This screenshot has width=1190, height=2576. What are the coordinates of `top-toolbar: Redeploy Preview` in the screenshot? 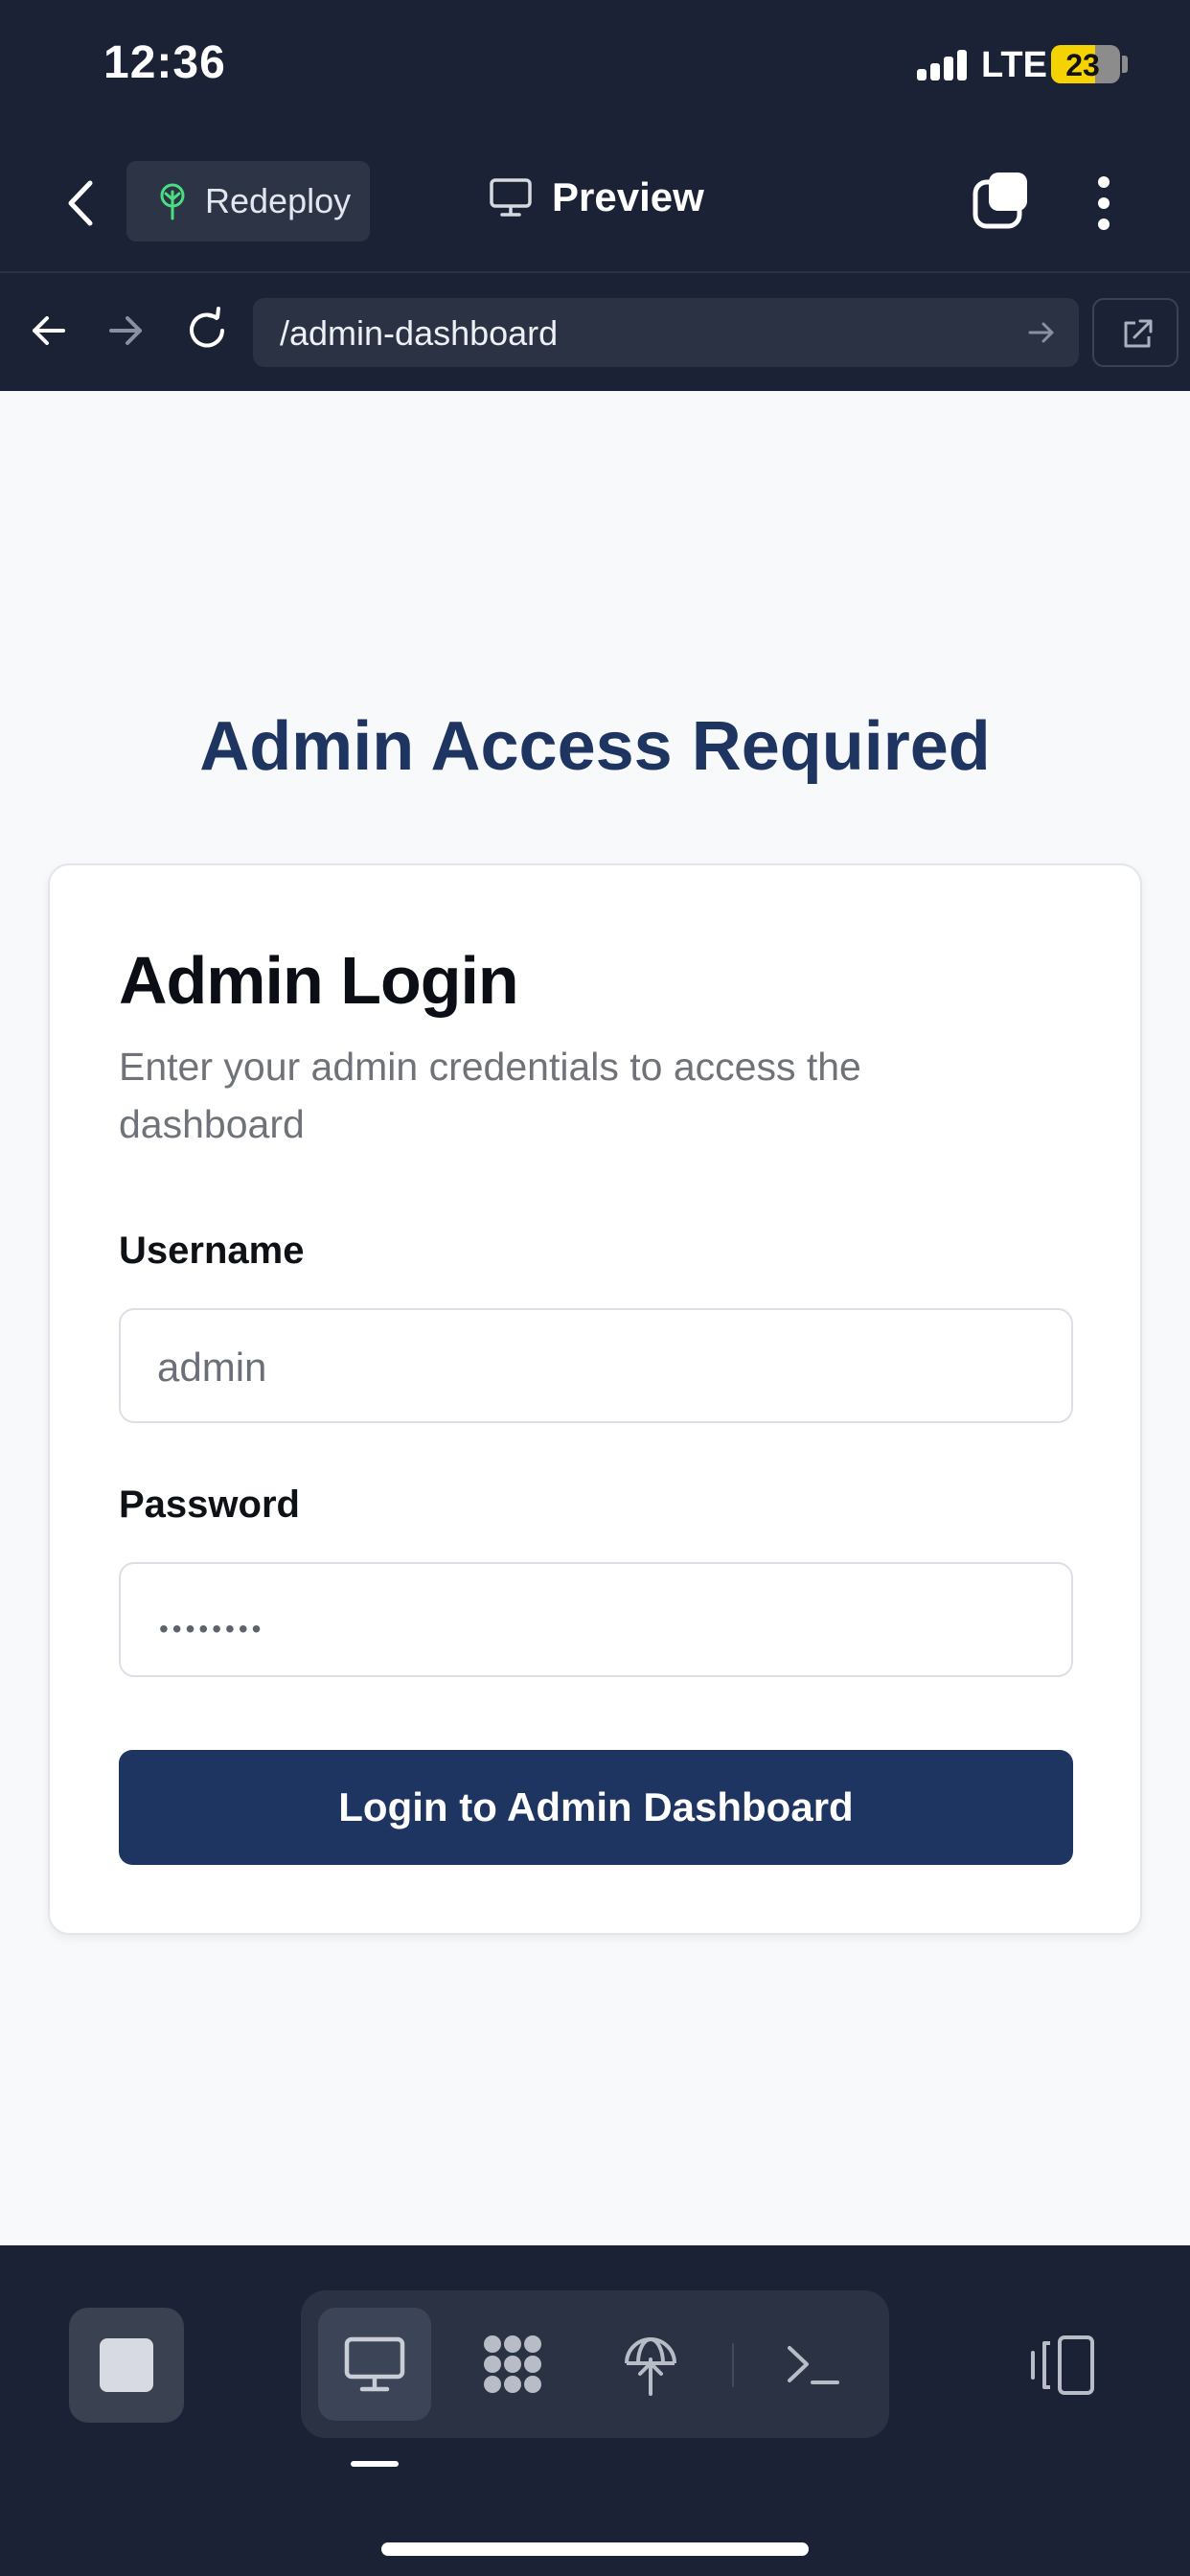 It's located at (595, 203).